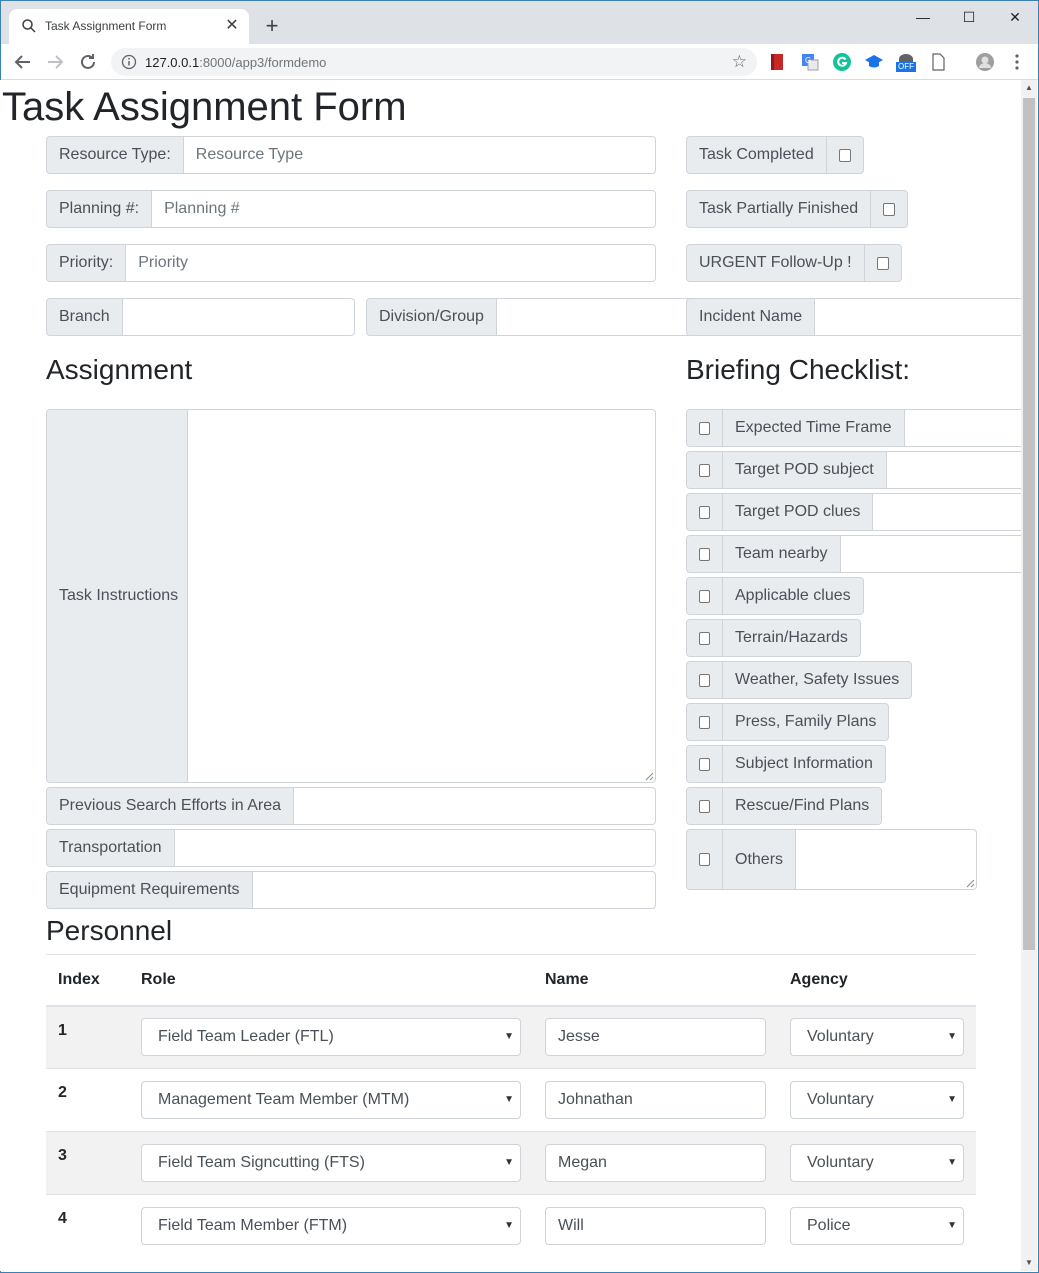 The image size is (1039, 1273). I want to click on profile-avatar-icon, so click(985, 62).